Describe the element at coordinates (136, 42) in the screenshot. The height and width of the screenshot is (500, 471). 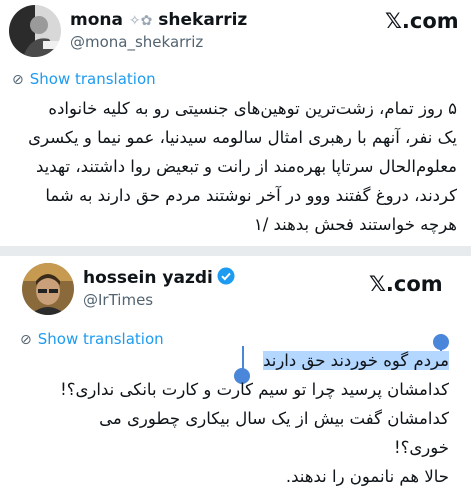
I see `username: @mona_shekarriz` at that location.